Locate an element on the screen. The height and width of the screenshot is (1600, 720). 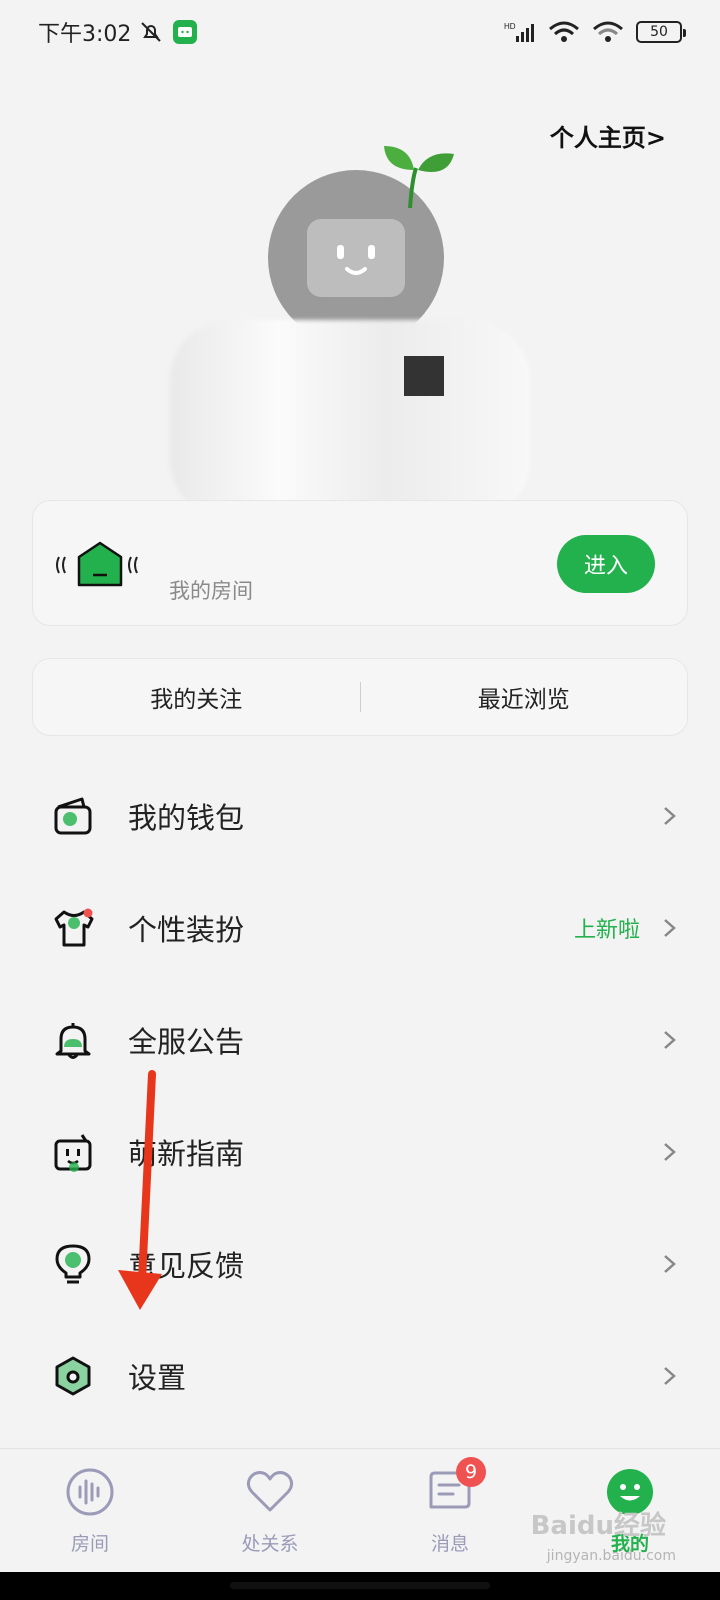
menu-item-guide: 萌新指南 is located at coordinates (360, 1152).